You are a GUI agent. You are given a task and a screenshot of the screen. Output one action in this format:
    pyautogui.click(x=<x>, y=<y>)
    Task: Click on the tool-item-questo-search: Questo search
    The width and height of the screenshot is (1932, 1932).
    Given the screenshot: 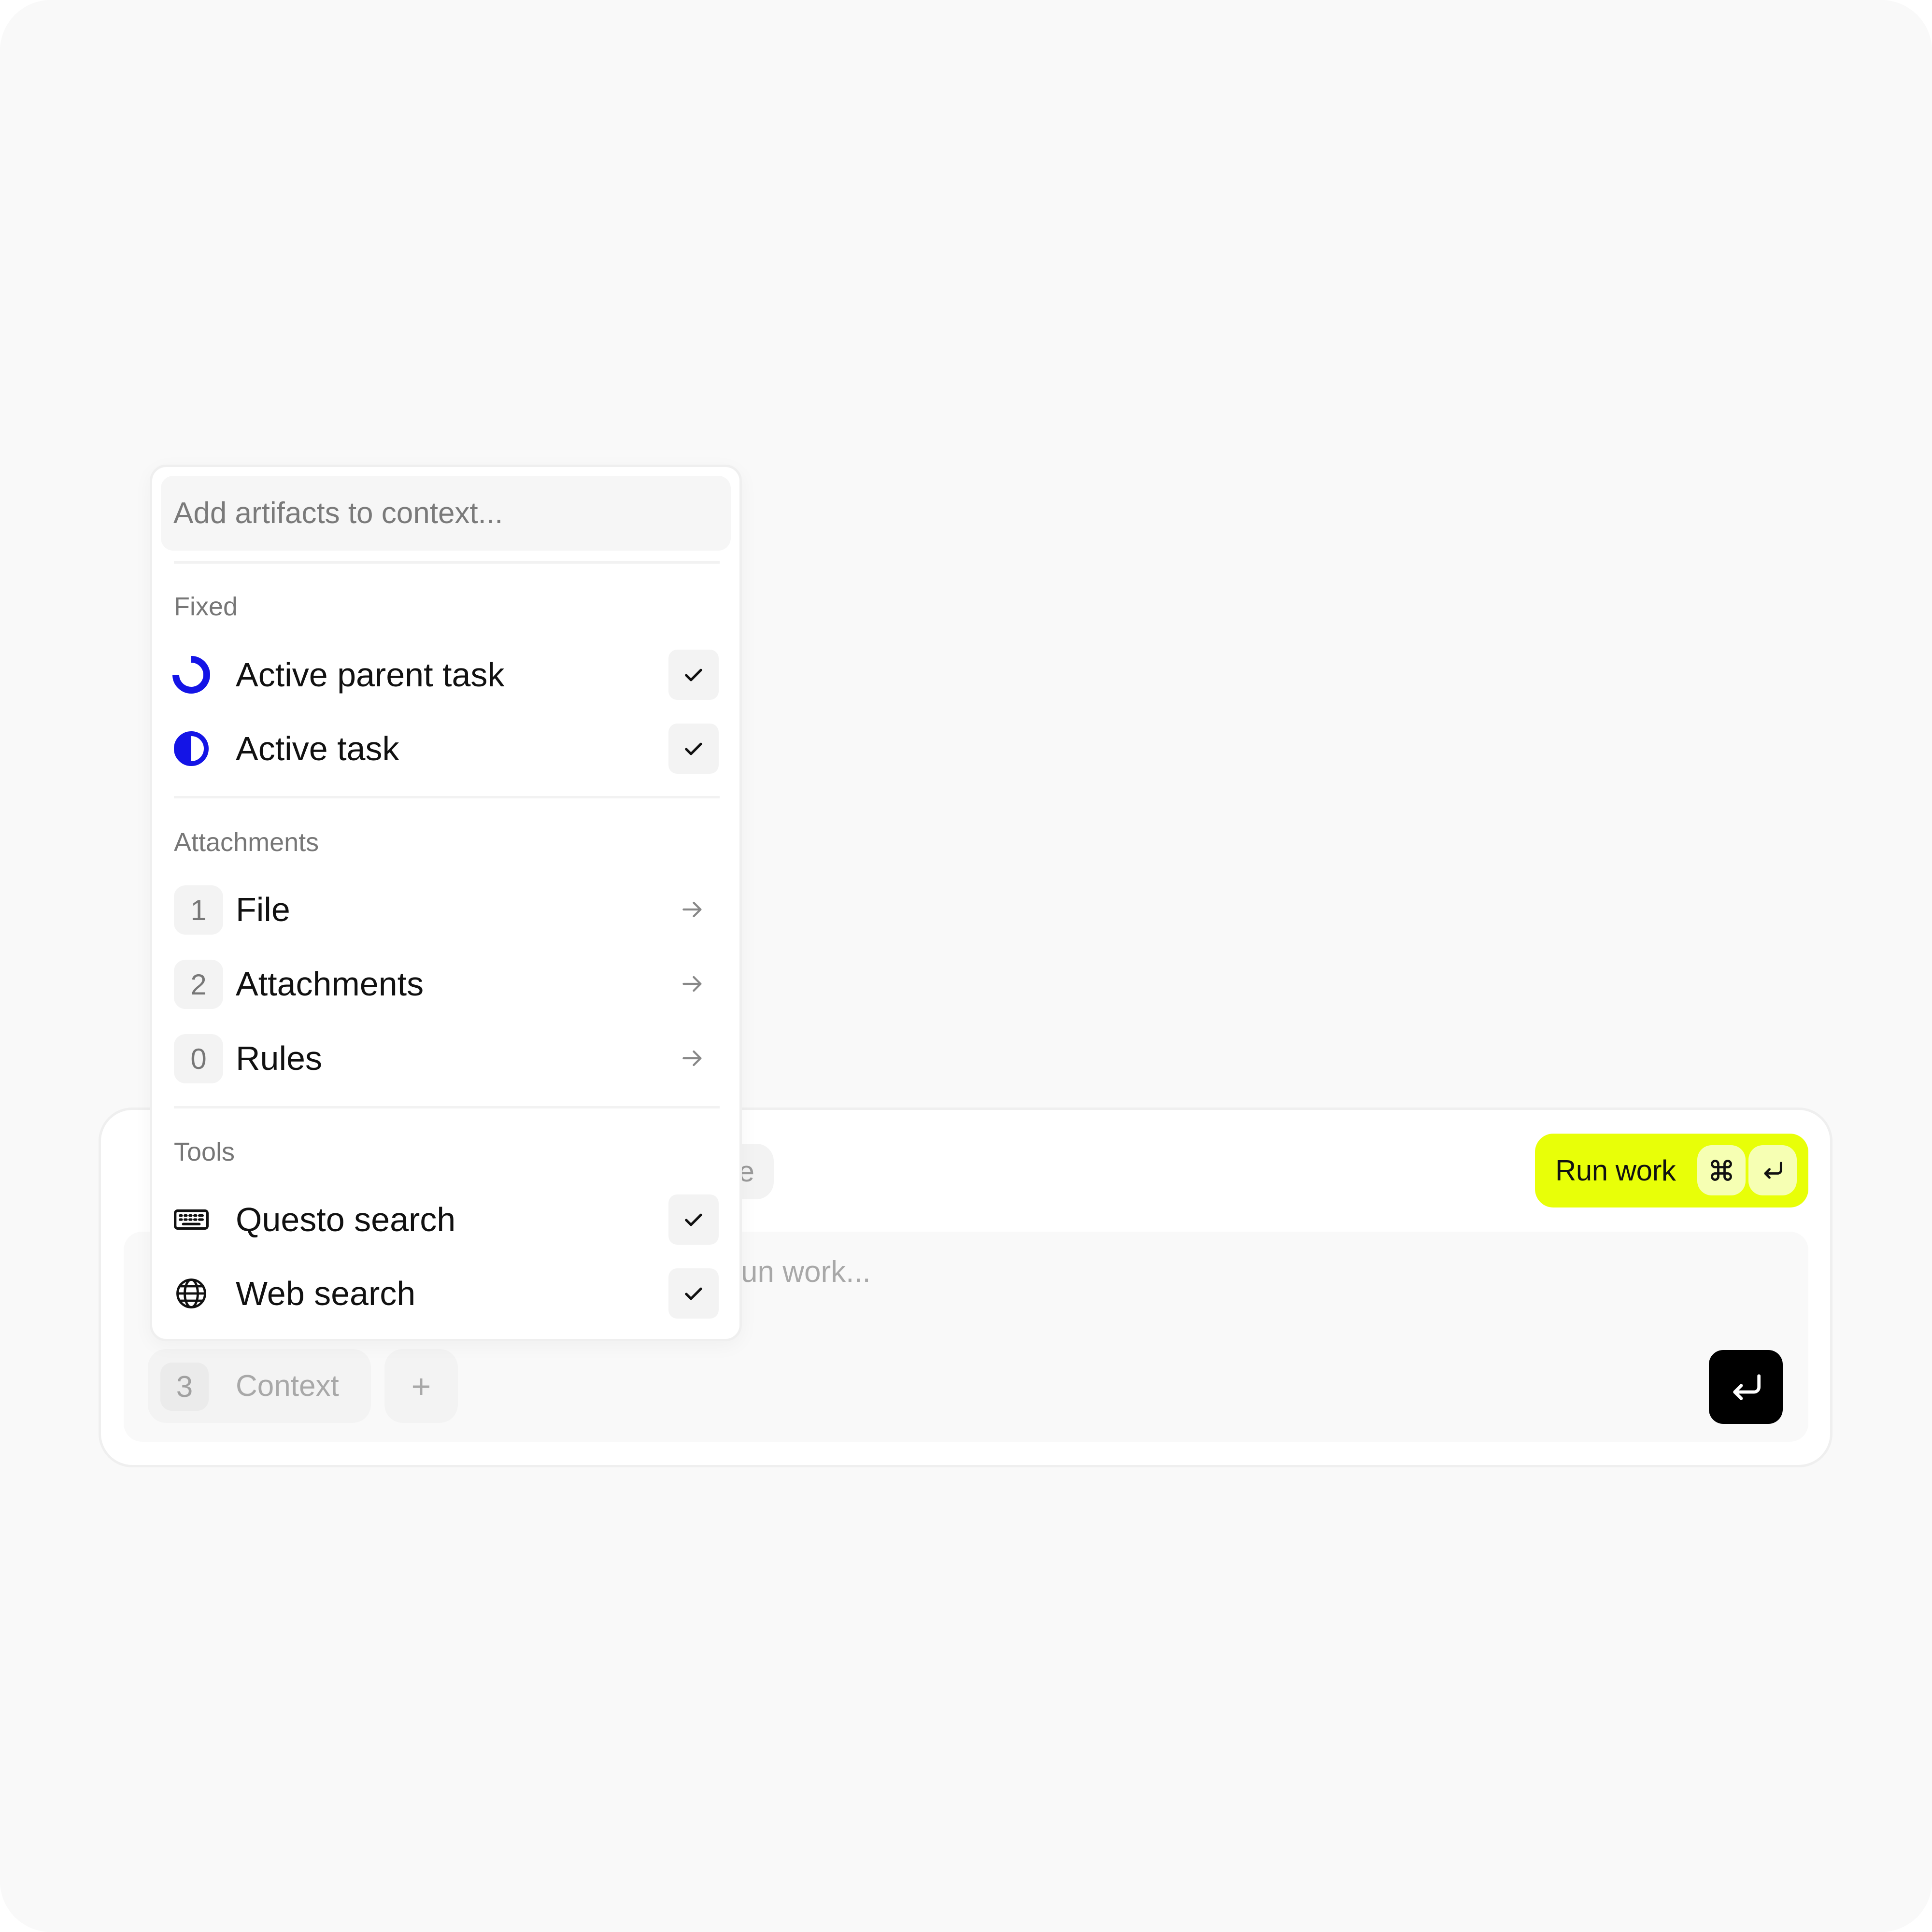 What is the action you would take?
    pyautogui.click(x=444, y=1220)
    